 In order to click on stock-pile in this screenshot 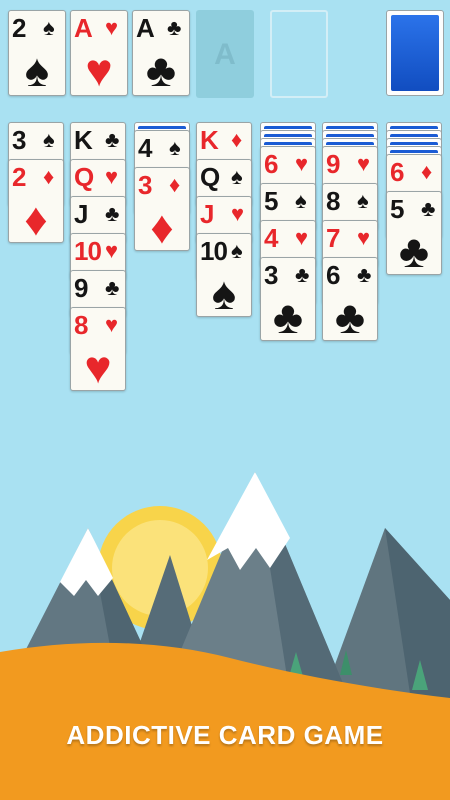, I will do `click(415, 53)`.